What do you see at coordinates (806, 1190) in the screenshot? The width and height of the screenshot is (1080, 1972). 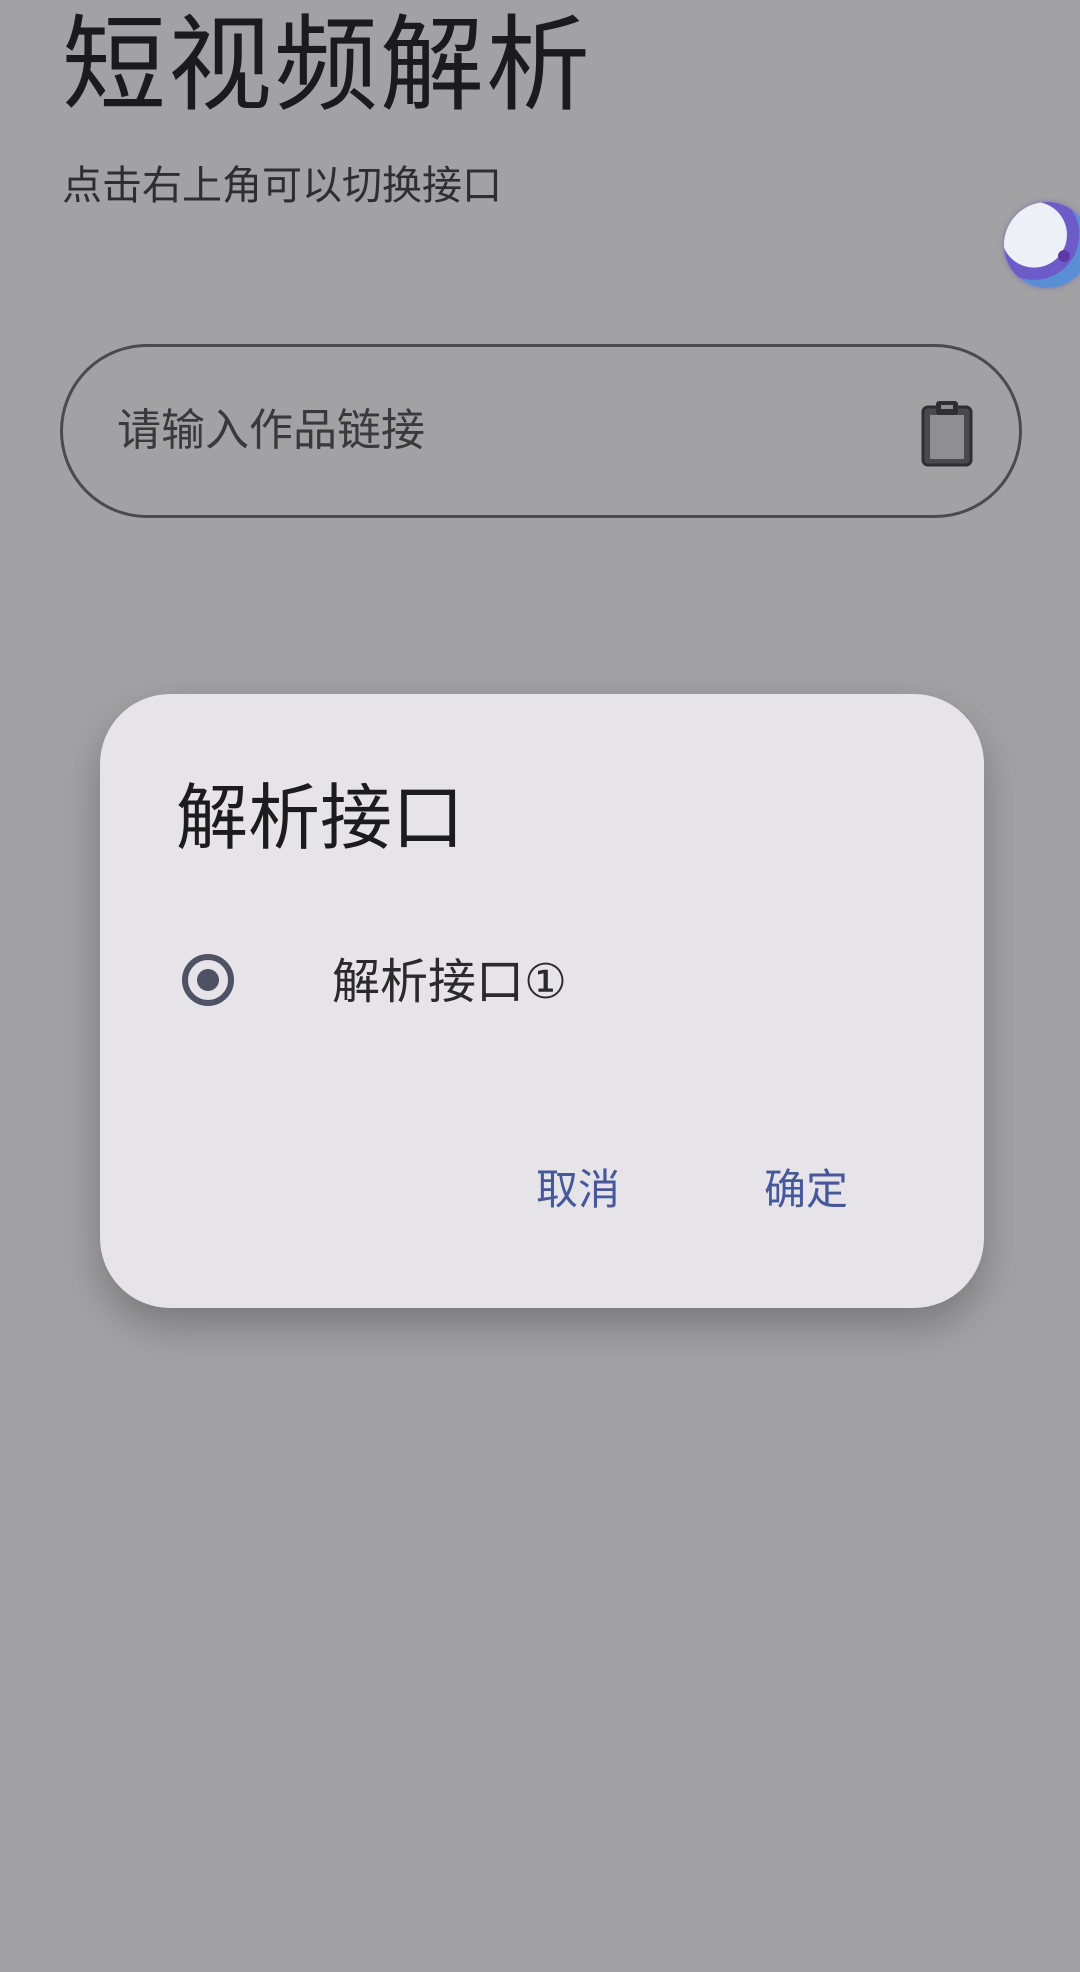 I see `confirm-button: 确定` at bounding box center [806, 1190].